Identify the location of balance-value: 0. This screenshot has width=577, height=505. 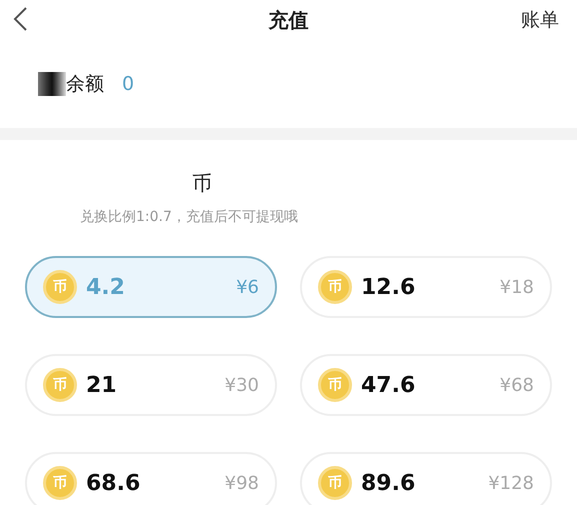
(128, 84).